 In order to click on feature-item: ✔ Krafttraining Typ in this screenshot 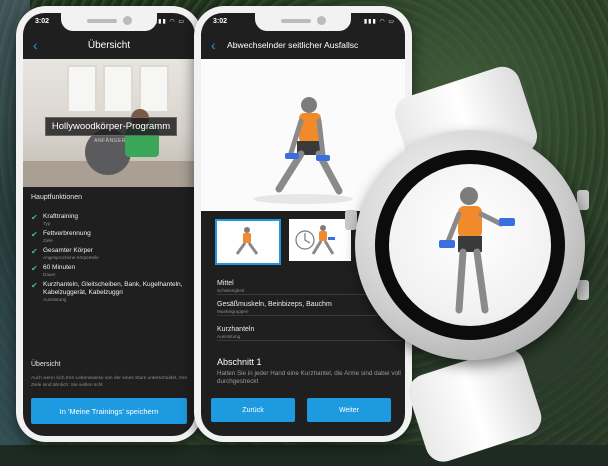, I will do `click(55, 219)`.